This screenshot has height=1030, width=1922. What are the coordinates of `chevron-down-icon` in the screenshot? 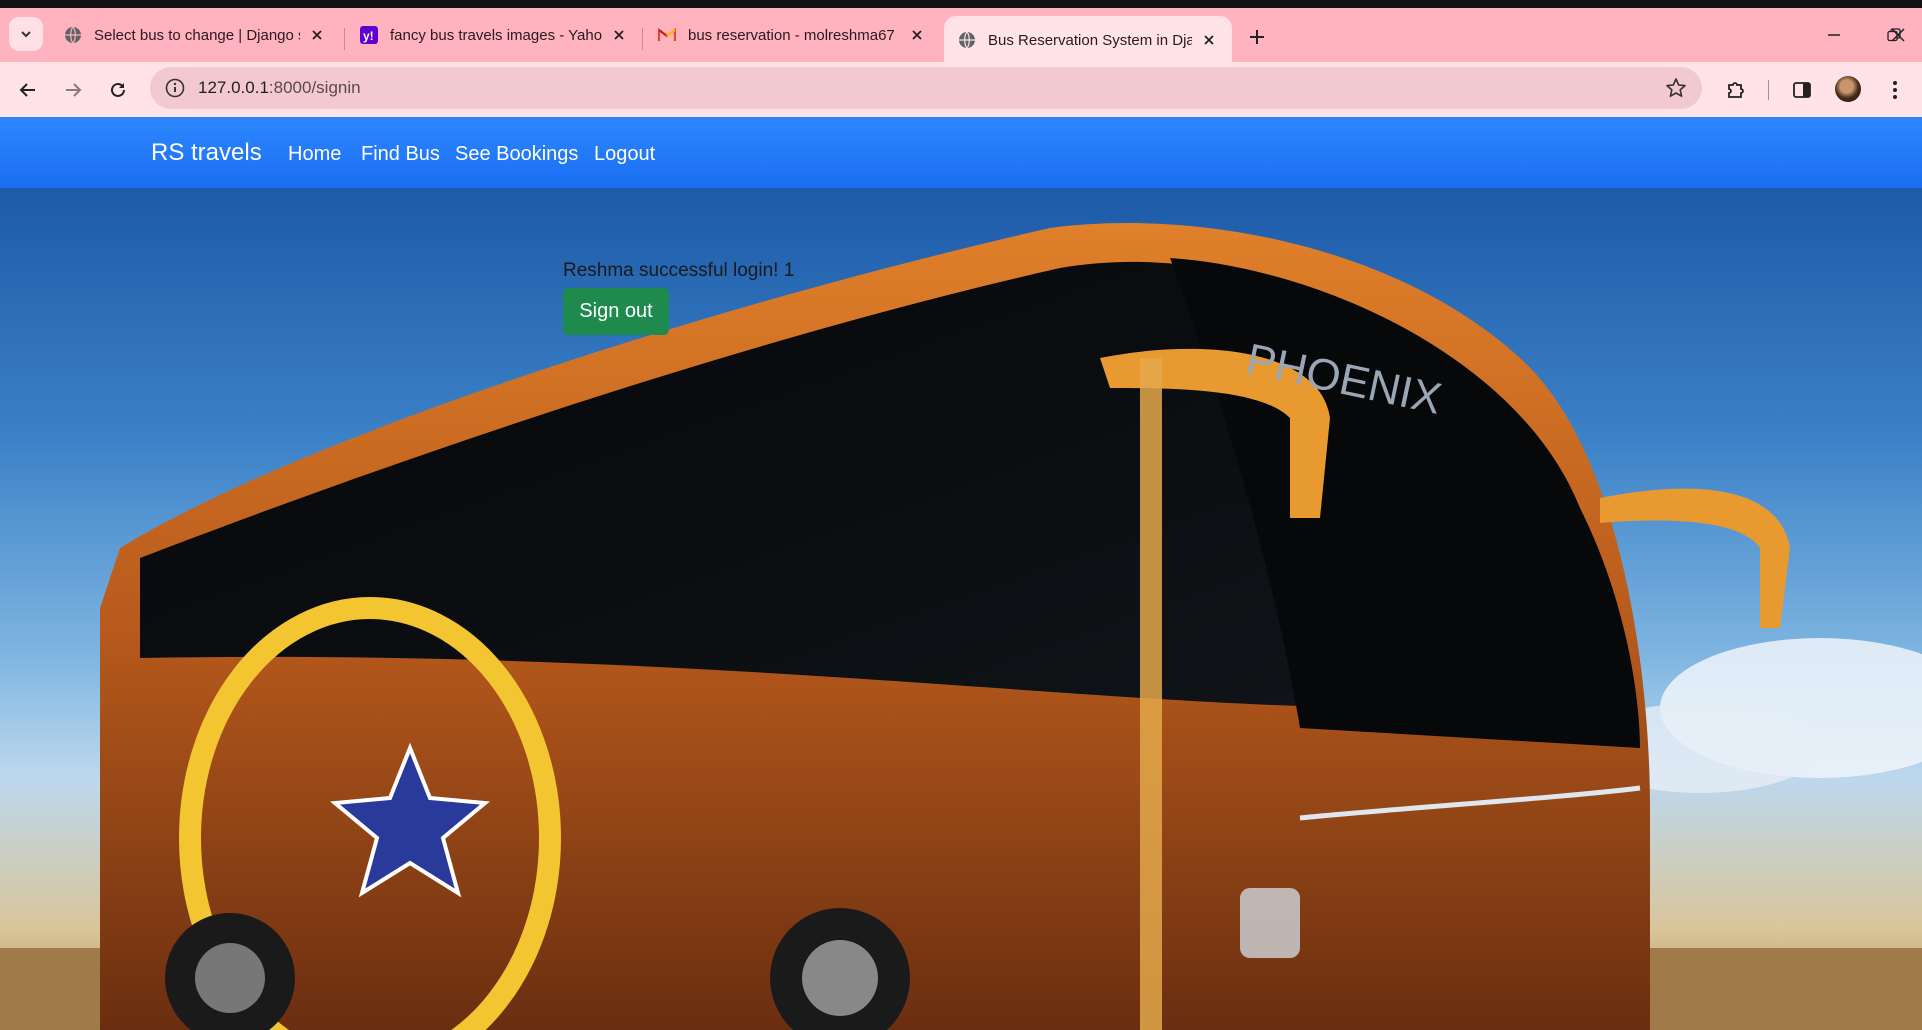 It's located at (26, 34).